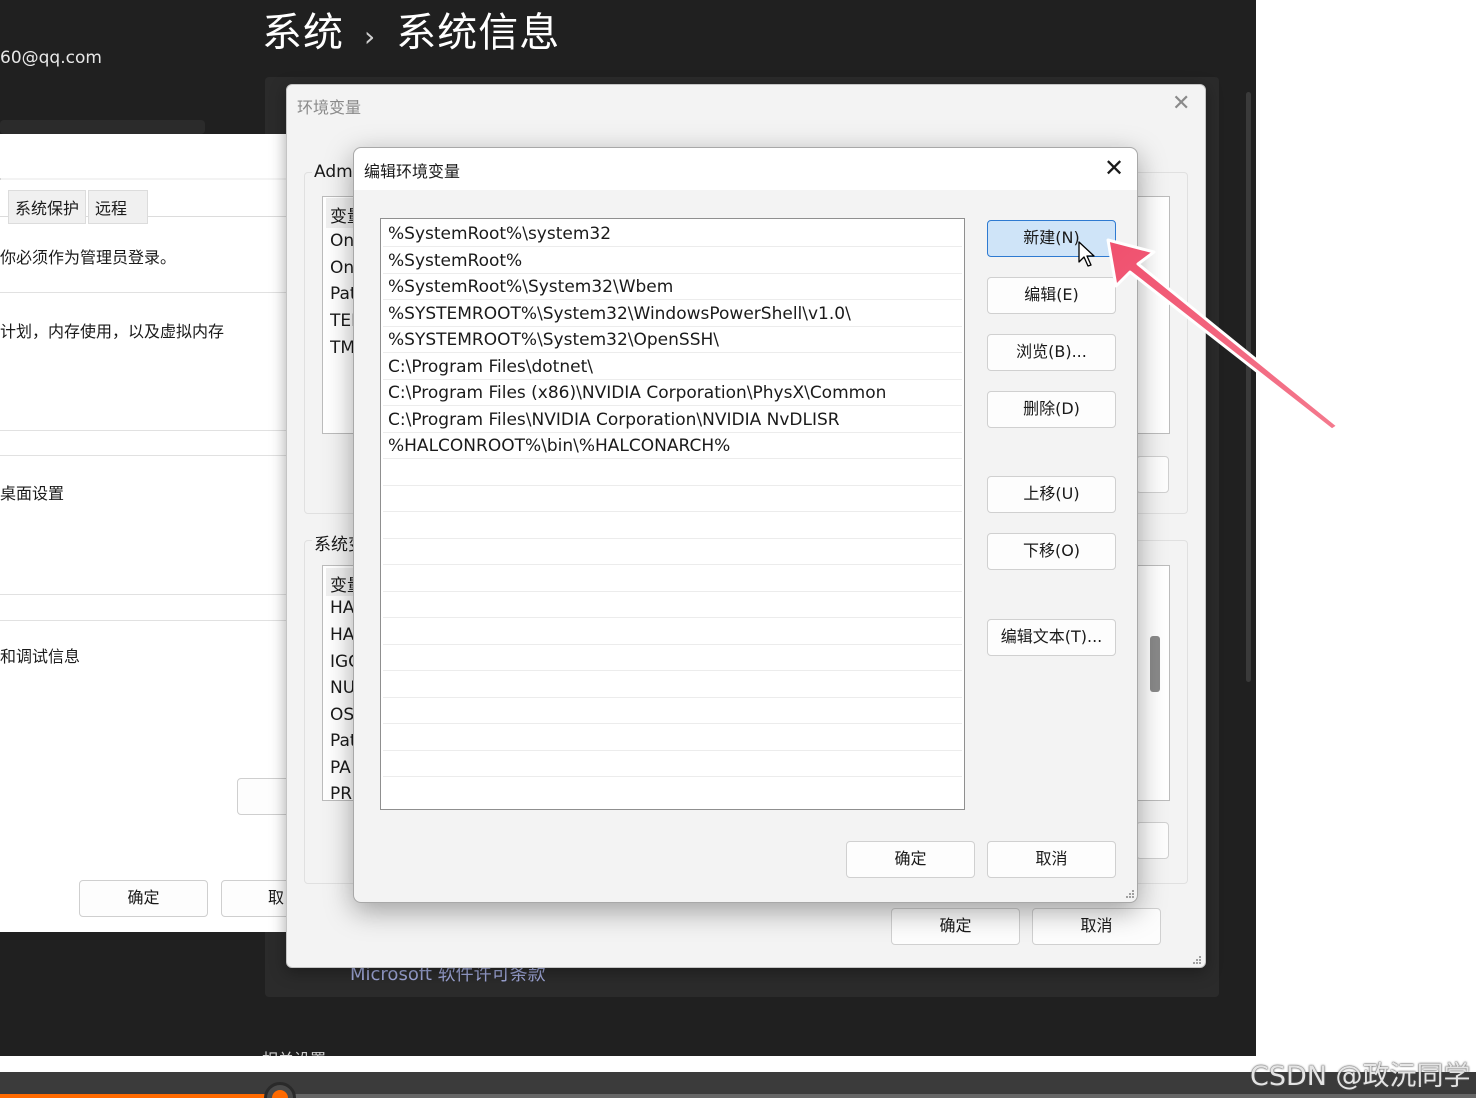  What do you see at coordinates (1096, 926) in the screenshot?
I see `envvar-cancel-button: 取消` at bounding box center [1096, 926].